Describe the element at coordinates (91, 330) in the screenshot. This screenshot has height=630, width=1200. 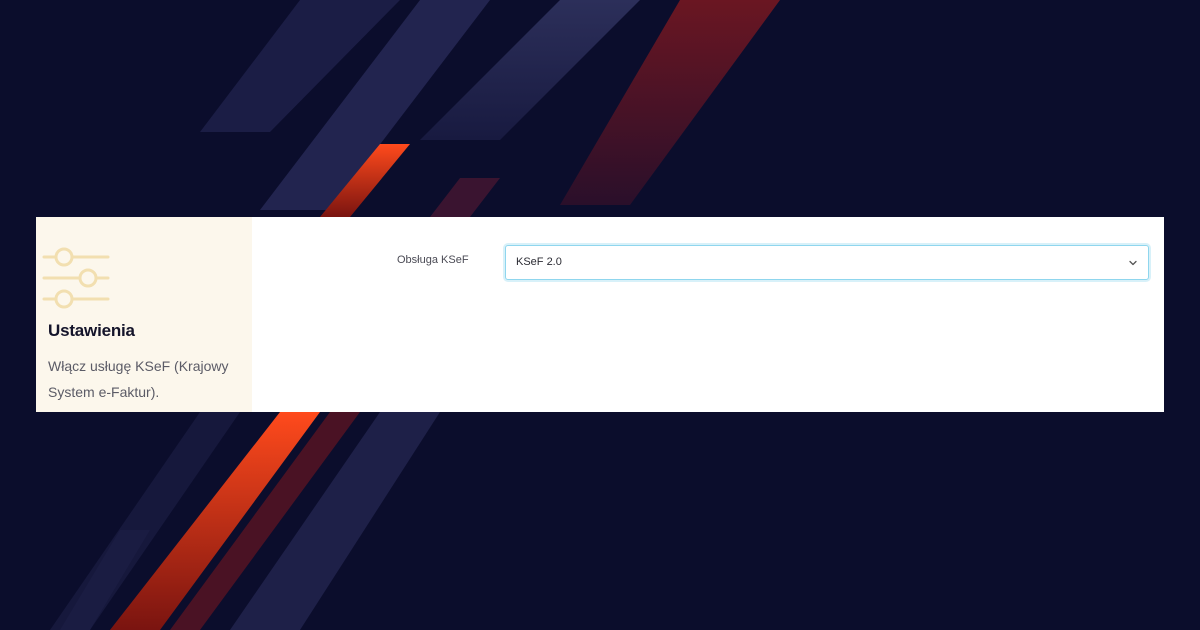
I see `section-title: Ustawienia` at that location.